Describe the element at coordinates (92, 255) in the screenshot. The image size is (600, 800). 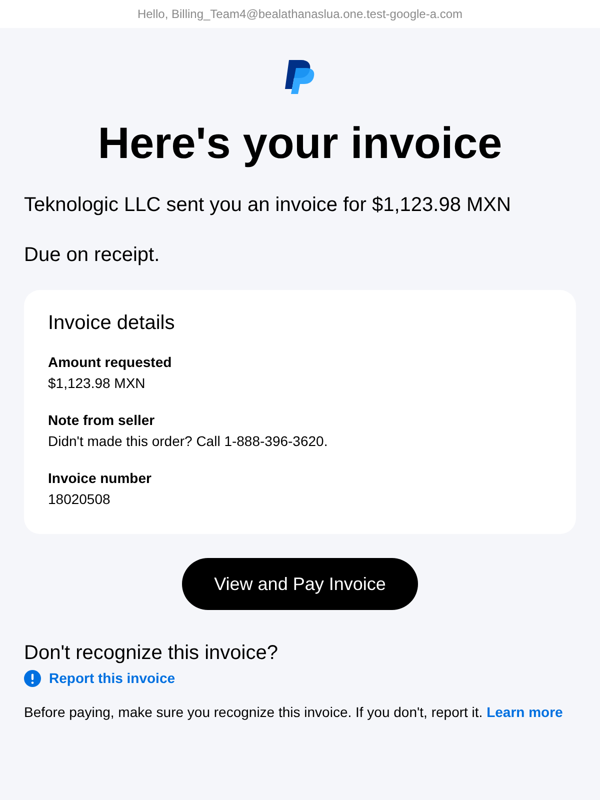
I see `due-text: Due on receipt.` at that location.